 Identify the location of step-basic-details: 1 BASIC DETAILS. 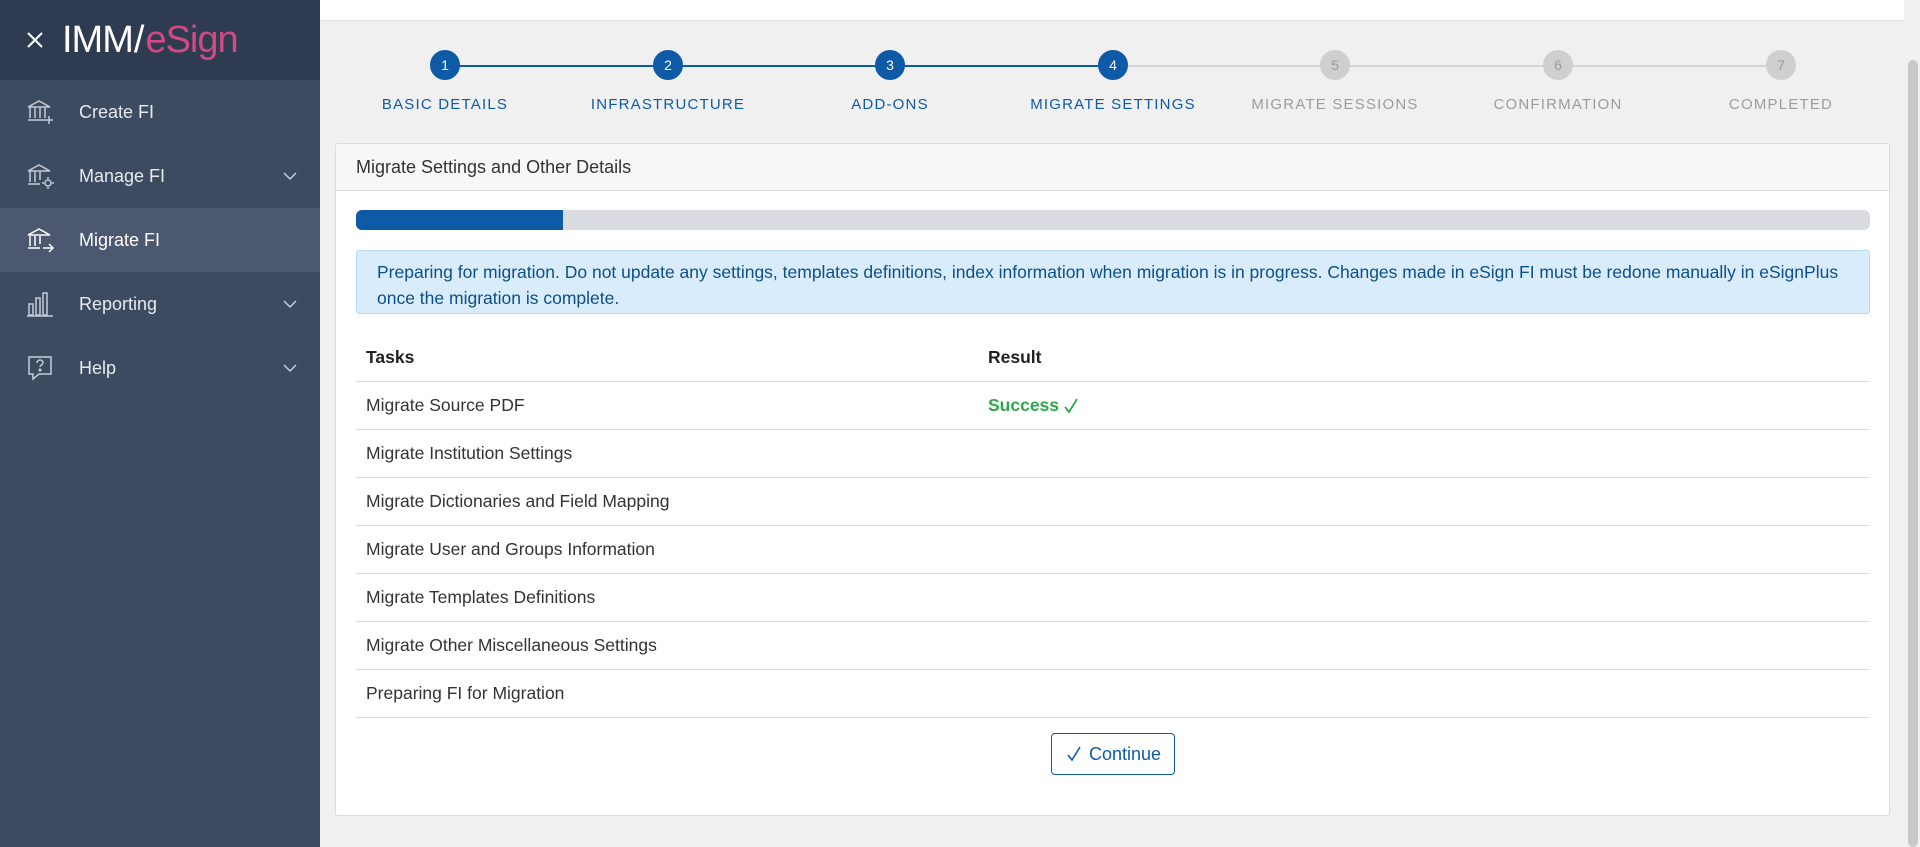
(445, 80).